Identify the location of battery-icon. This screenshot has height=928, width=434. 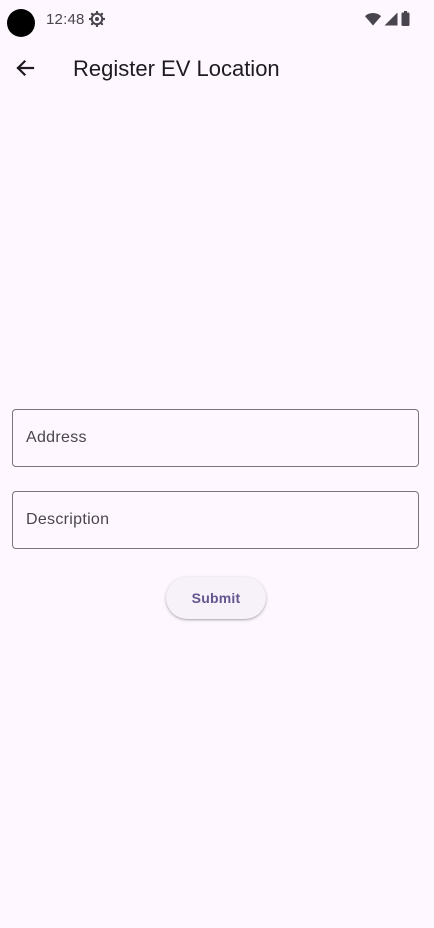
(405, 18).